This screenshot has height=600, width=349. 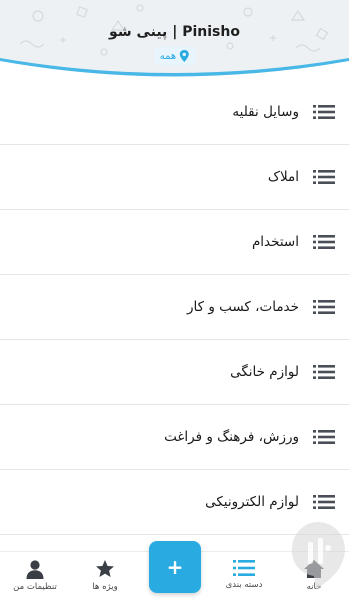 What do you see at coordinates (35, 569) in the screenshot?
I see `user-icon` at bounding box center [35, 569].